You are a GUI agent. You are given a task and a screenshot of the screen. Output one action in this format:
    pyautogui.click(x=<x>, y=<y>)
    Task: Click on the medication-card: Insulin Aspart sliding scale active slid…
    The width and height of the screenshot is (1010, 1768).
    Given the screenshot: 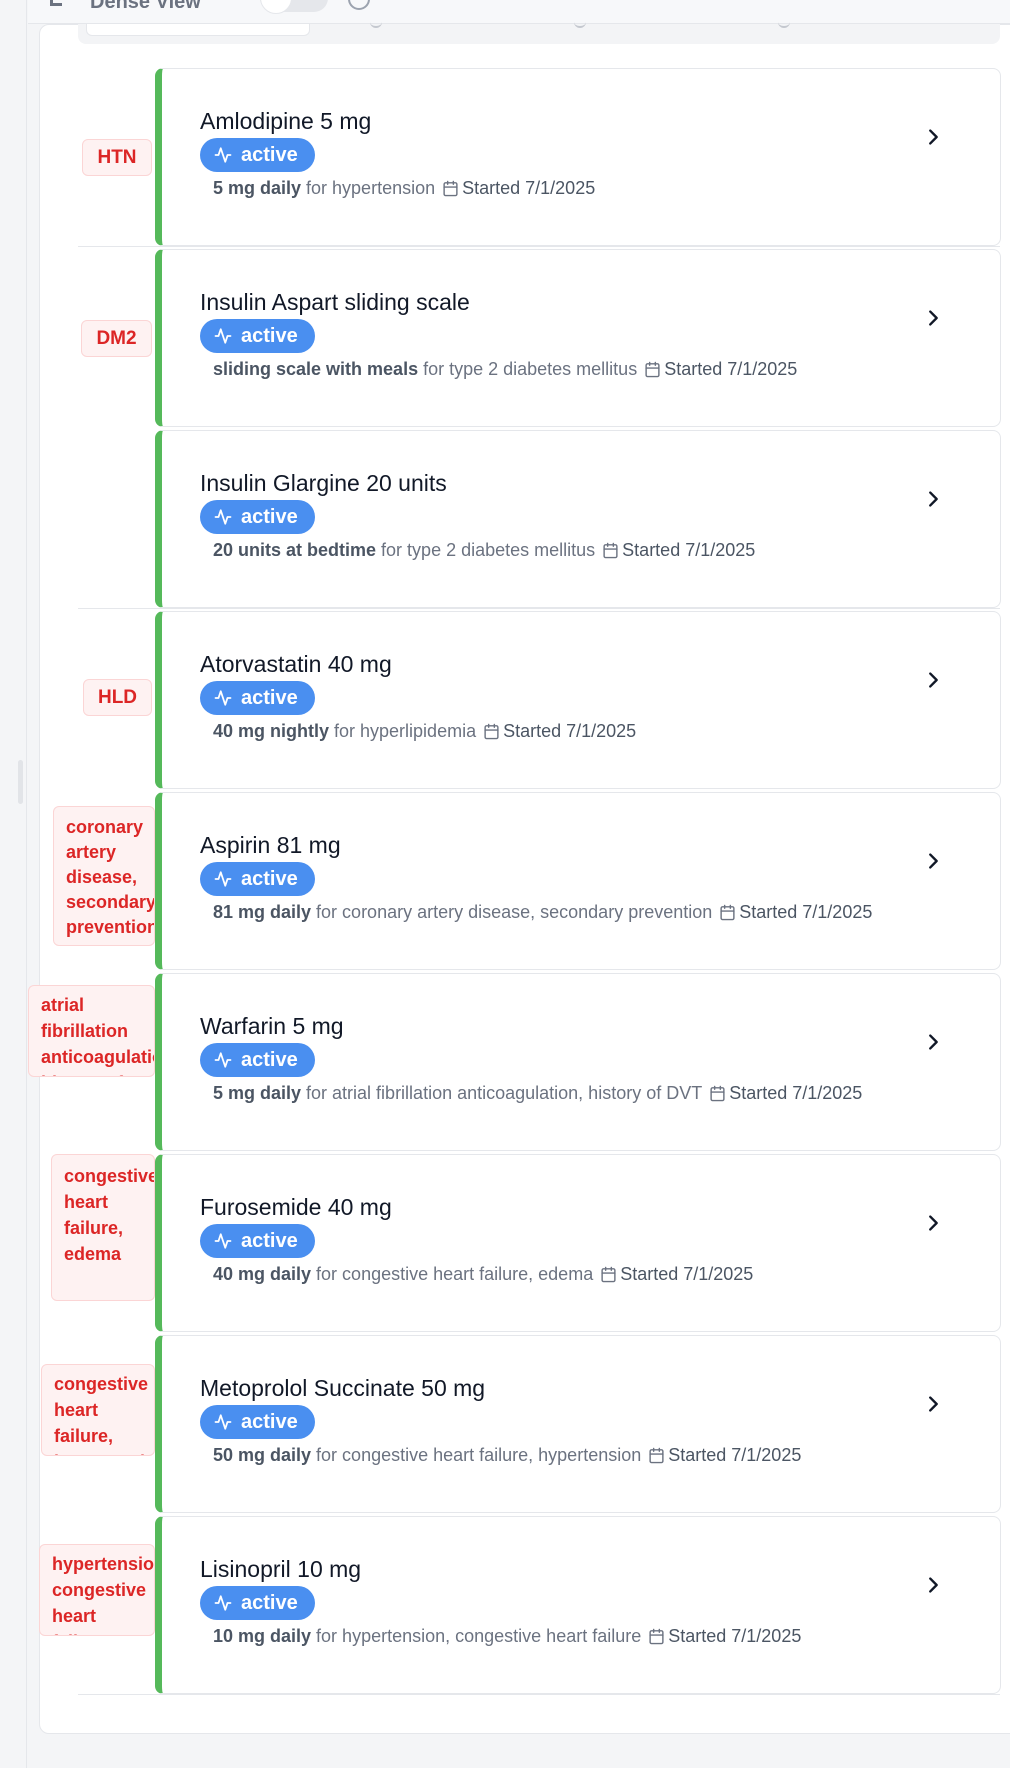 What is the action you would take?
    pyautogui.click(x=578, y=338)
    